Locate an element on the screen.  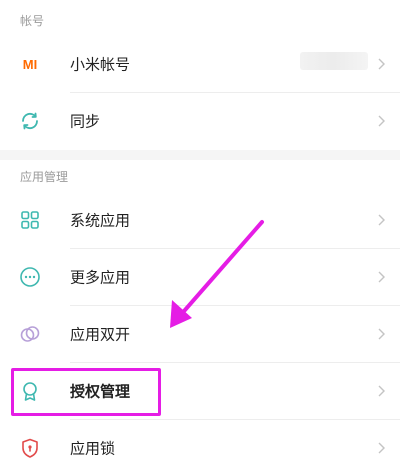
row-label-app-lock: 应用锁 is located at coordinates (93, 448).